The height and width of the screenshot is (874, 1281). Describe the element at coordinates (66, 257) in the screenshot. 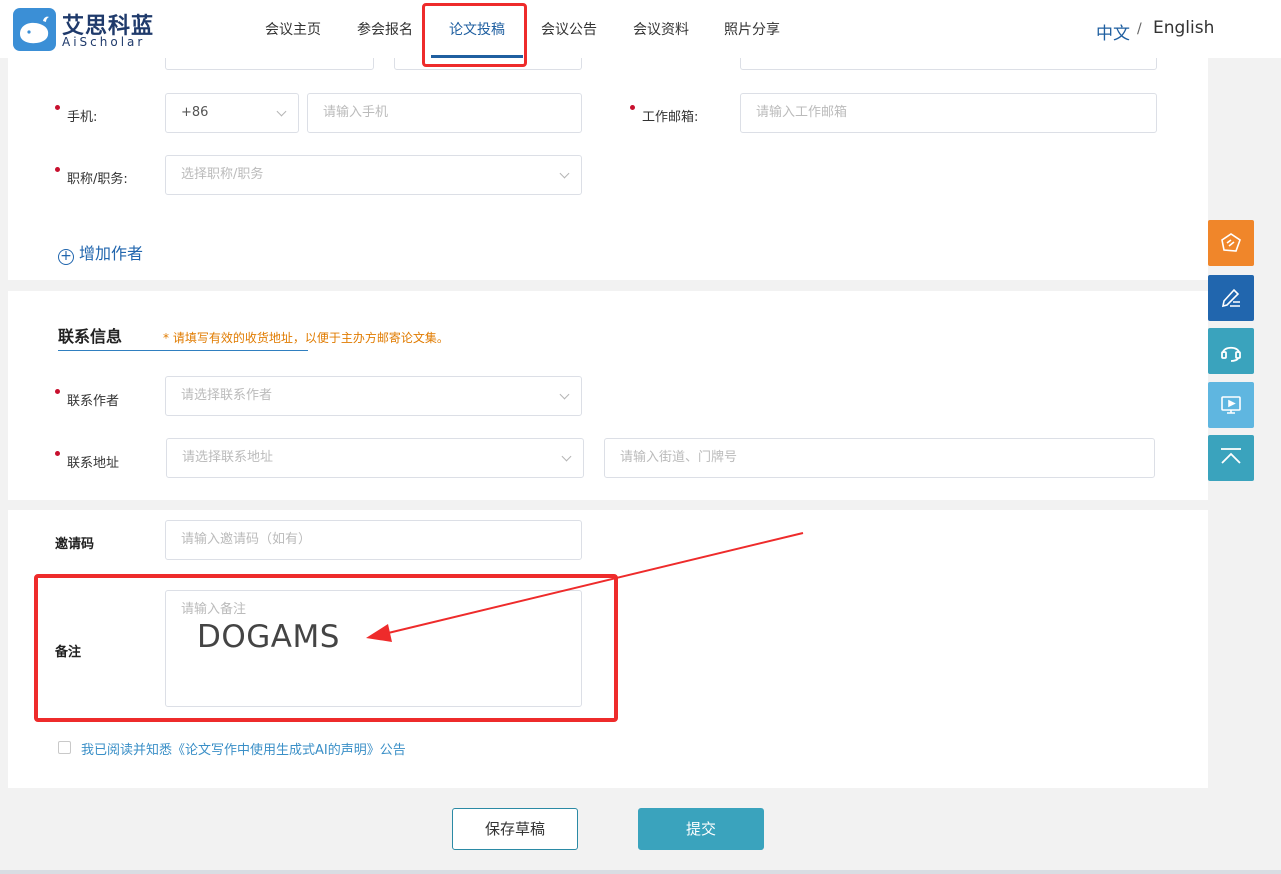

I see `plus-circle-icon: +` at that location.